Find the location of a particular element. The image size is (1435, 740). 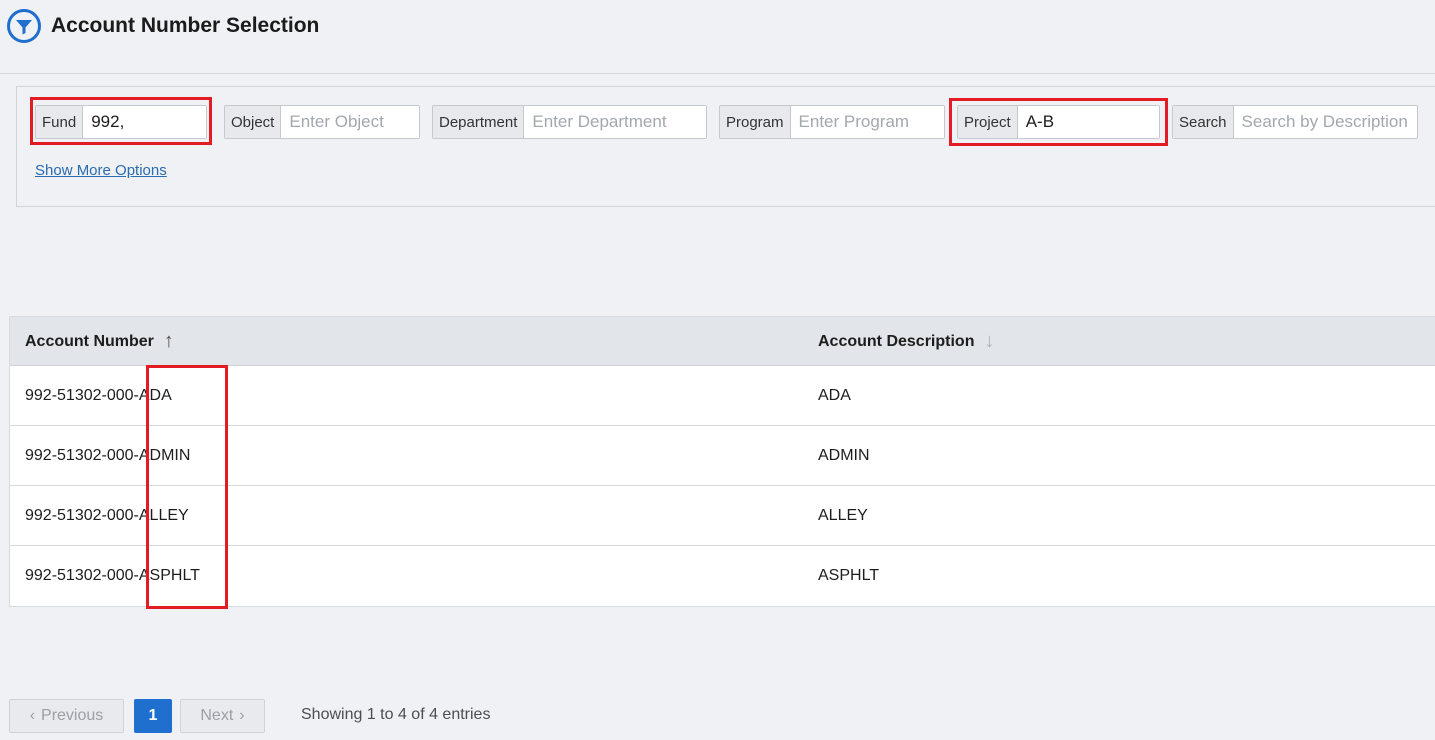

column-header-account-number: Account Number ↑ is located at coordinates (99, 341).